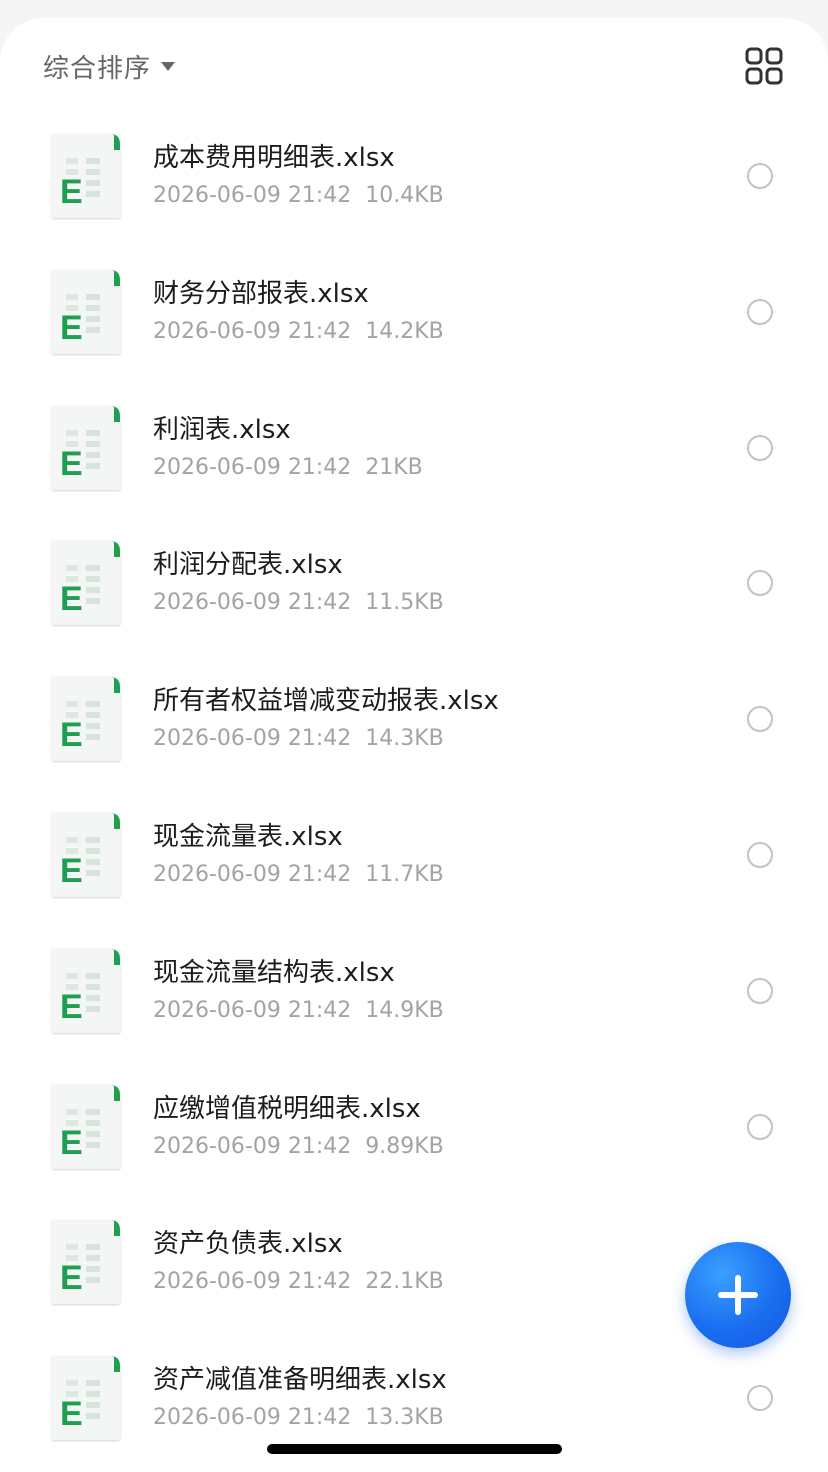 The image size is (828, 1472). Describe the element at coordinates (414, 1449) in the screenshot. I see `home-indicator` at that location.